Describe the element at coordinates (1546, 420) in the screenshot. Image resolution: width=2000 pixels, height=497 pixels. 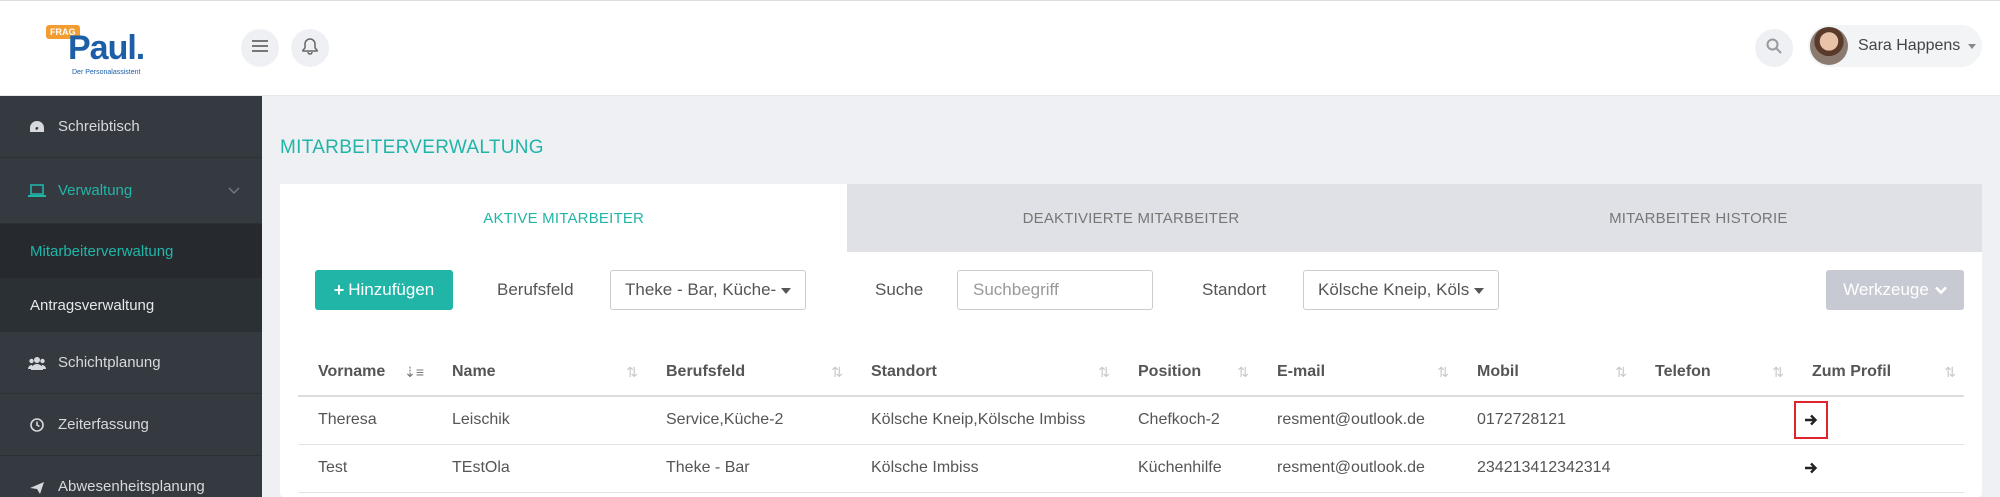
I see `cell-mobil: 0172728121` at that location.